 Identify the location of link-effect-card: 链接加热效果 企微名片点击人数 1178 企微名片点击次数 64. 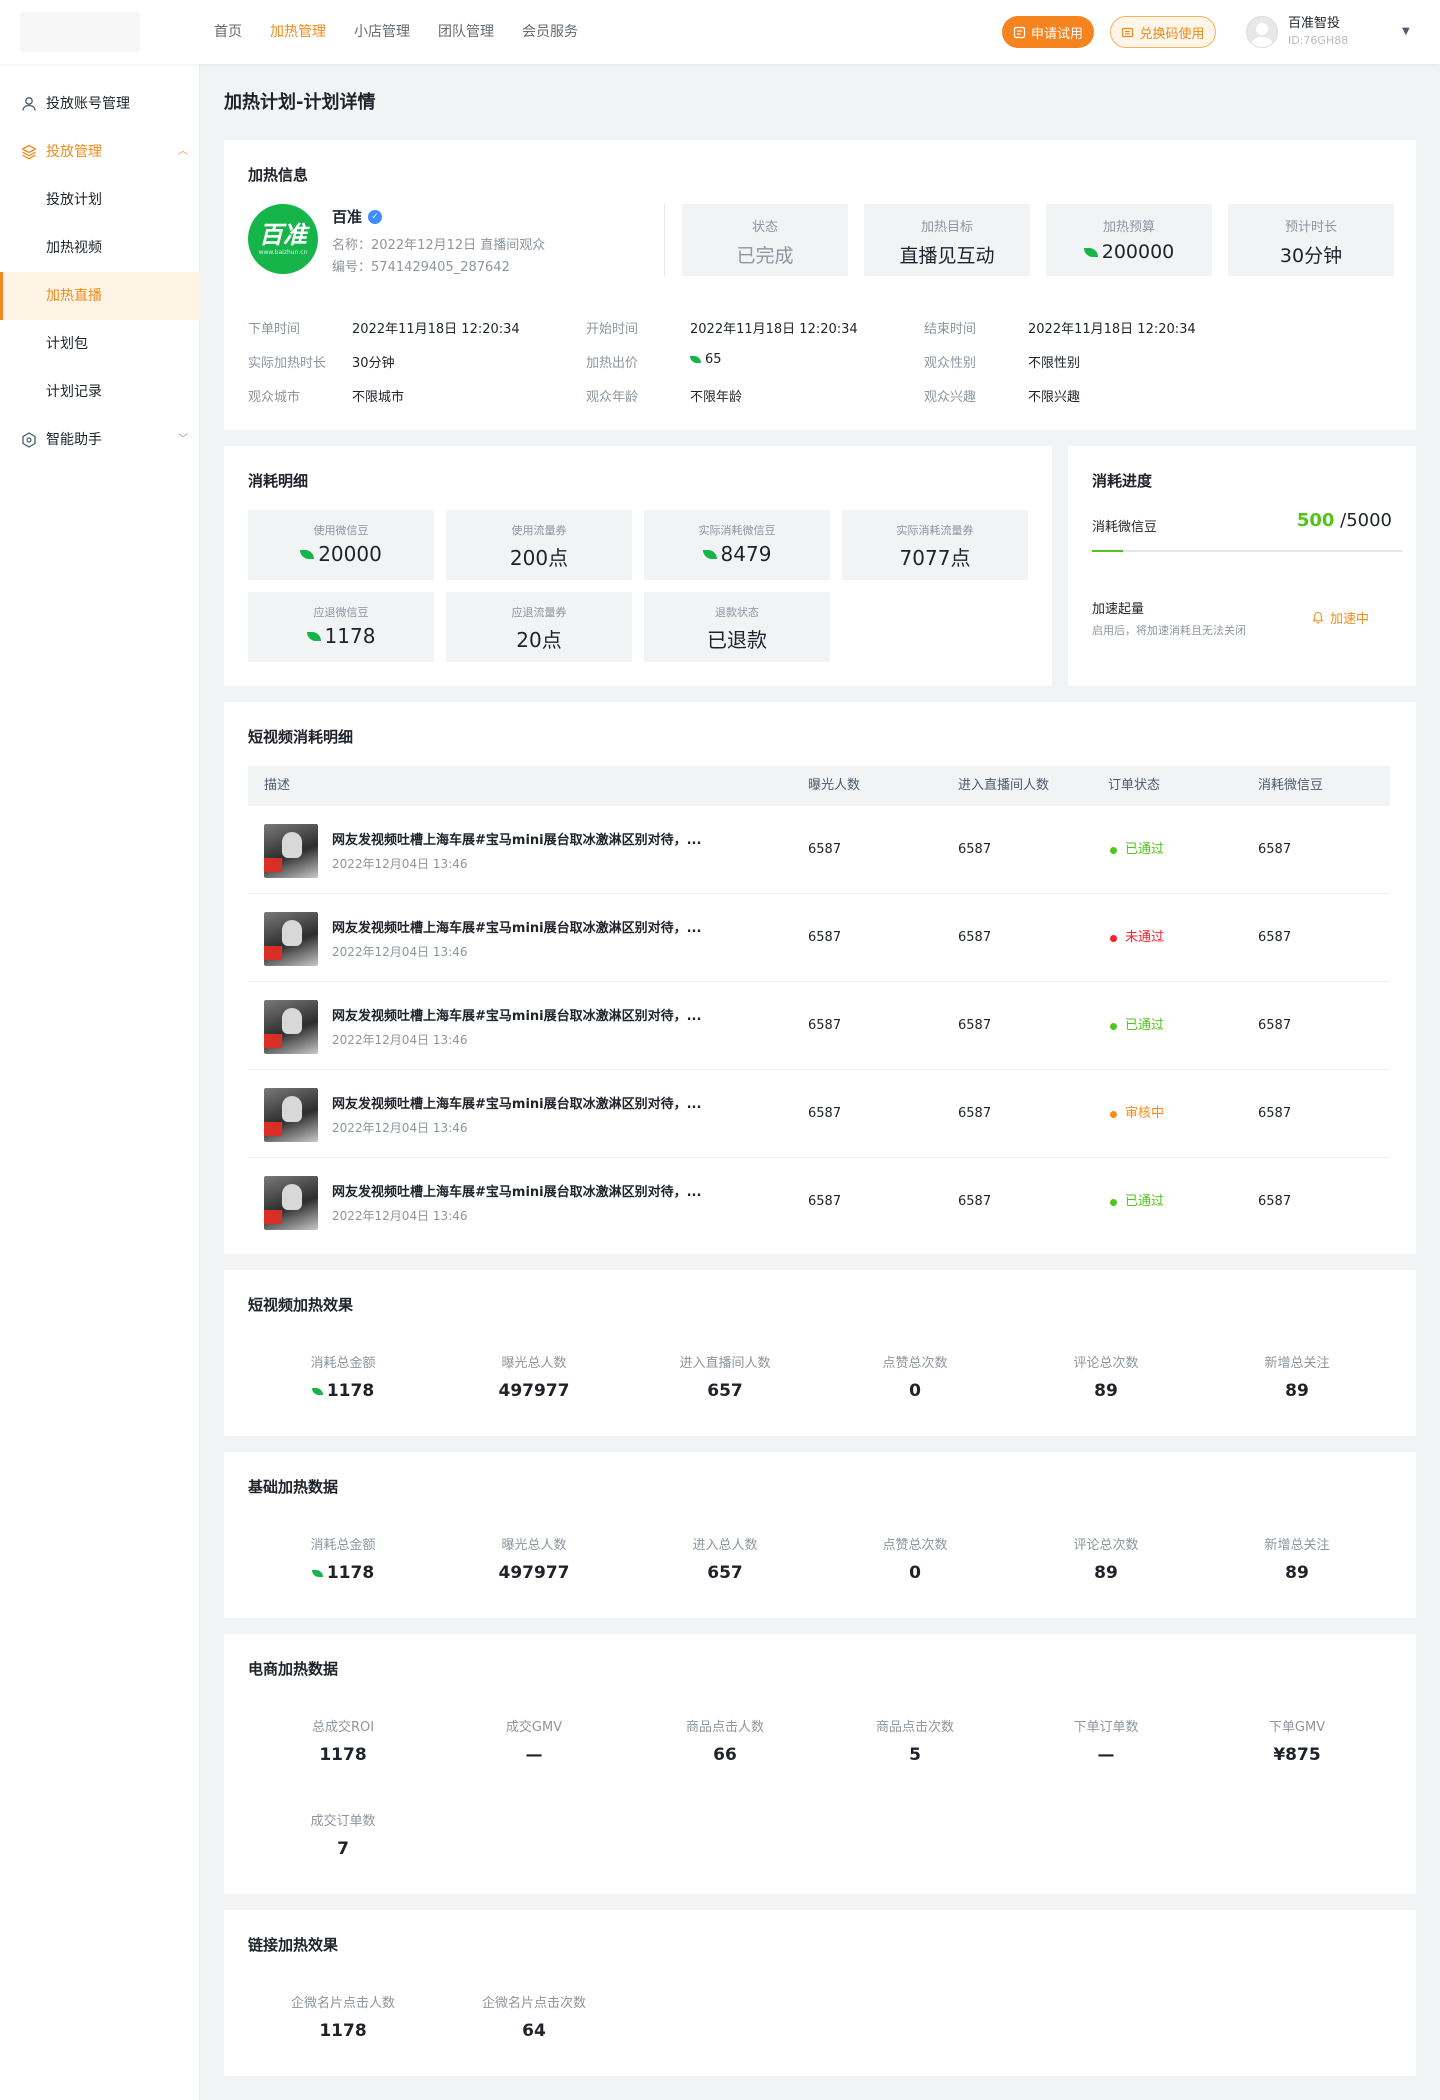
(820, 1993).